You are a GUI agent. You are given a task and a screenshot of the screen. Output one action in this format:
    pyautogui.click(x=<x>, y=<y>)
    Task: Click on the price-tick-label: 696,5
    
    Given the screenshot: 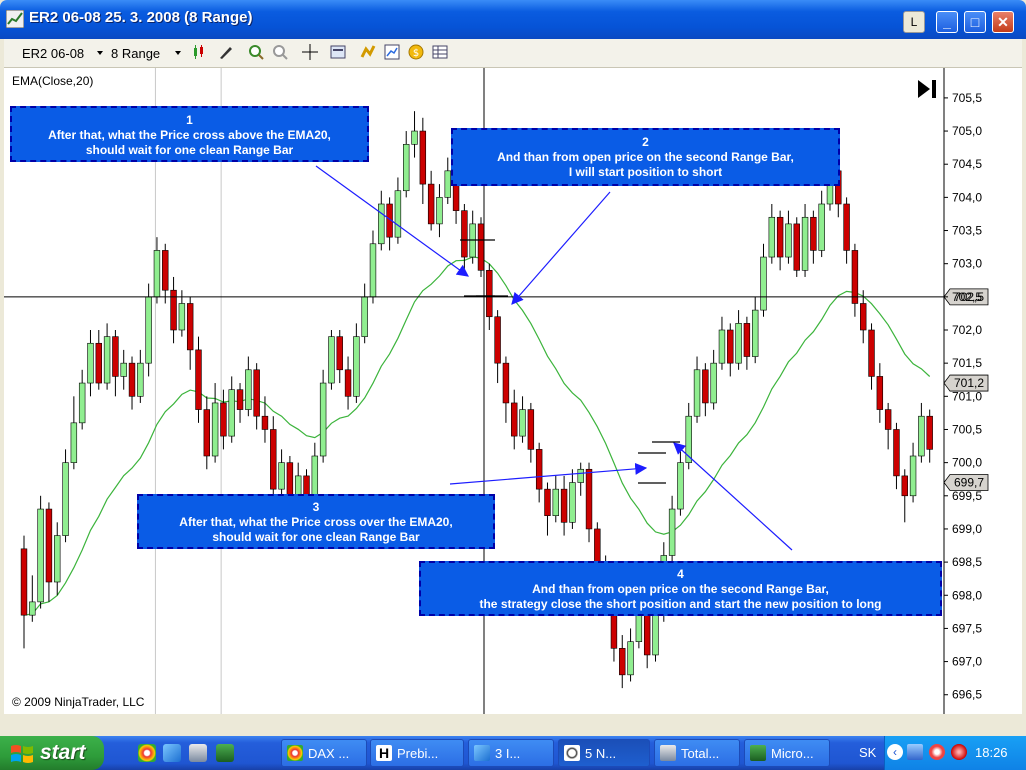 What is the action you would take?
    pyautogui.click(x=967, y=695)
    